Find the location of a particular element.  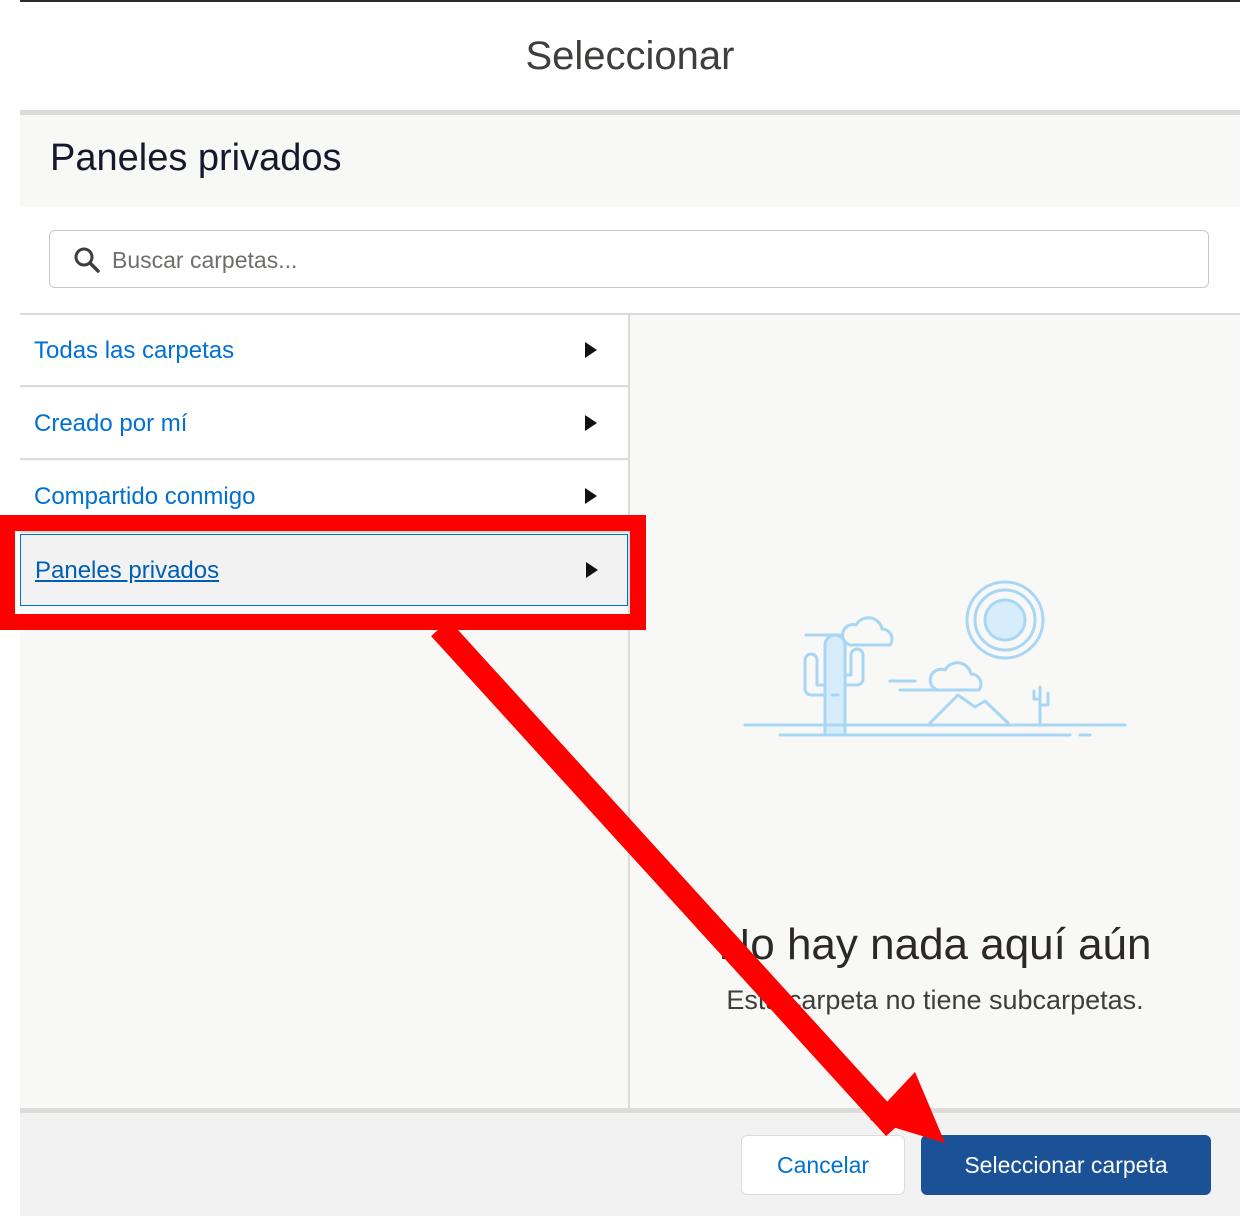

folder-item-label: Creado por mí is located at coordinates (111, 423).